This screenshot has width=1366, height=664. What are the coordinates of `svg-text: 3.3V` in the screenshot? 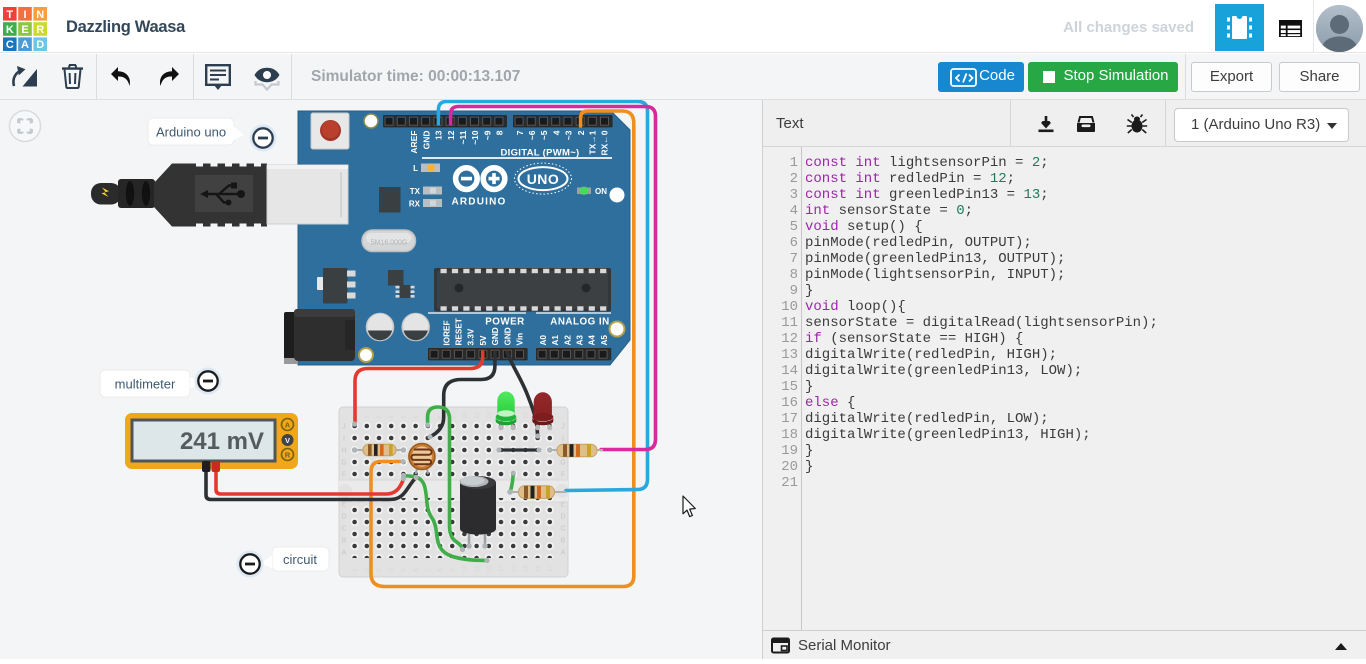 It's located at (471, 336).